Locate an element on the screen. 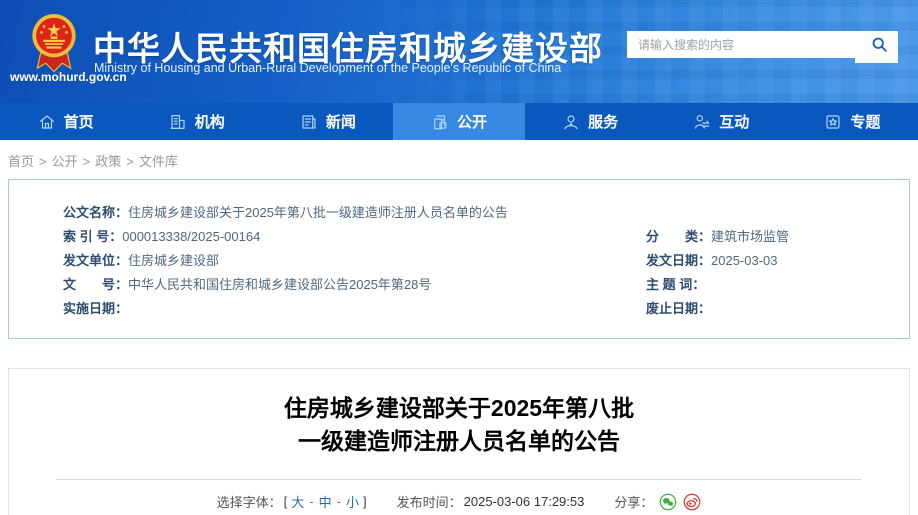  meta-row-category: 分 类：建筑市场监管 is located at coordinates (767, 237).